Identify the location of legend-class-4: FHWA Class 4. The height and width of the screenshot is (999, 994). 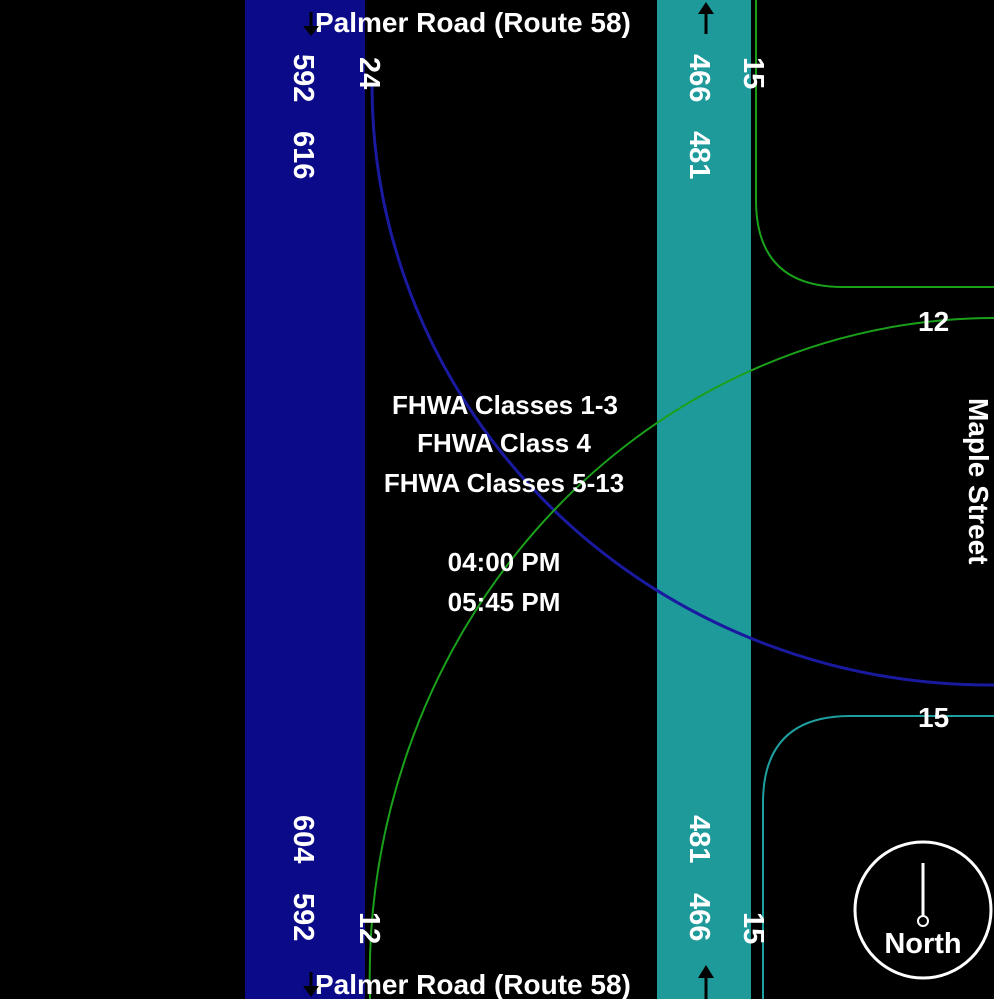
(504, 443).